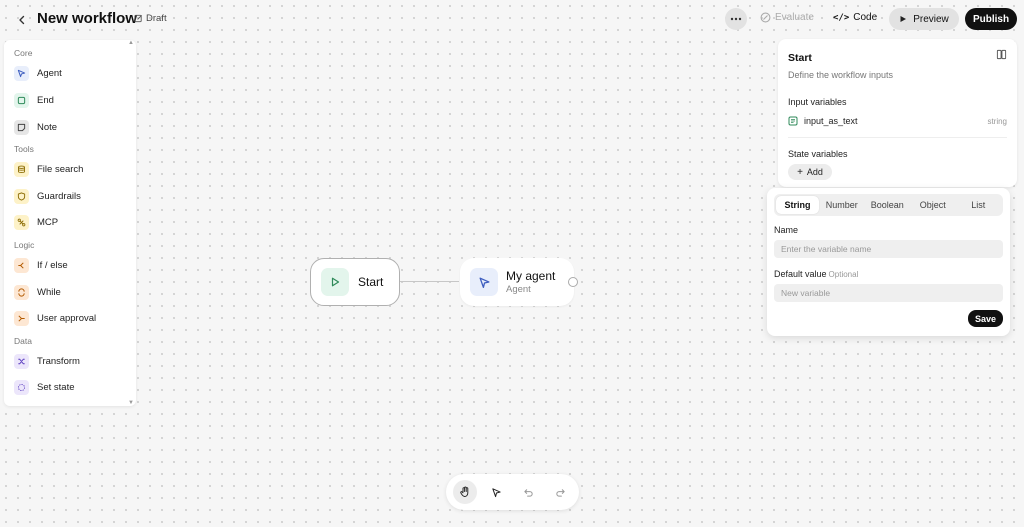 This screenshot has height=527, width=1024. Describe the element at coordinates (21, 265) in the screenshot. I see `branch-icon` at that location.